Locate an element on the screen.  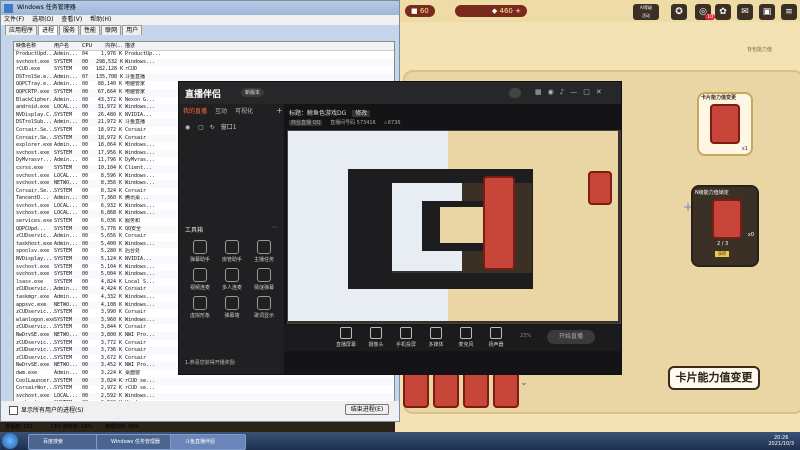
resource-ticket: ■ 60 is located at coordinates (420, 11).